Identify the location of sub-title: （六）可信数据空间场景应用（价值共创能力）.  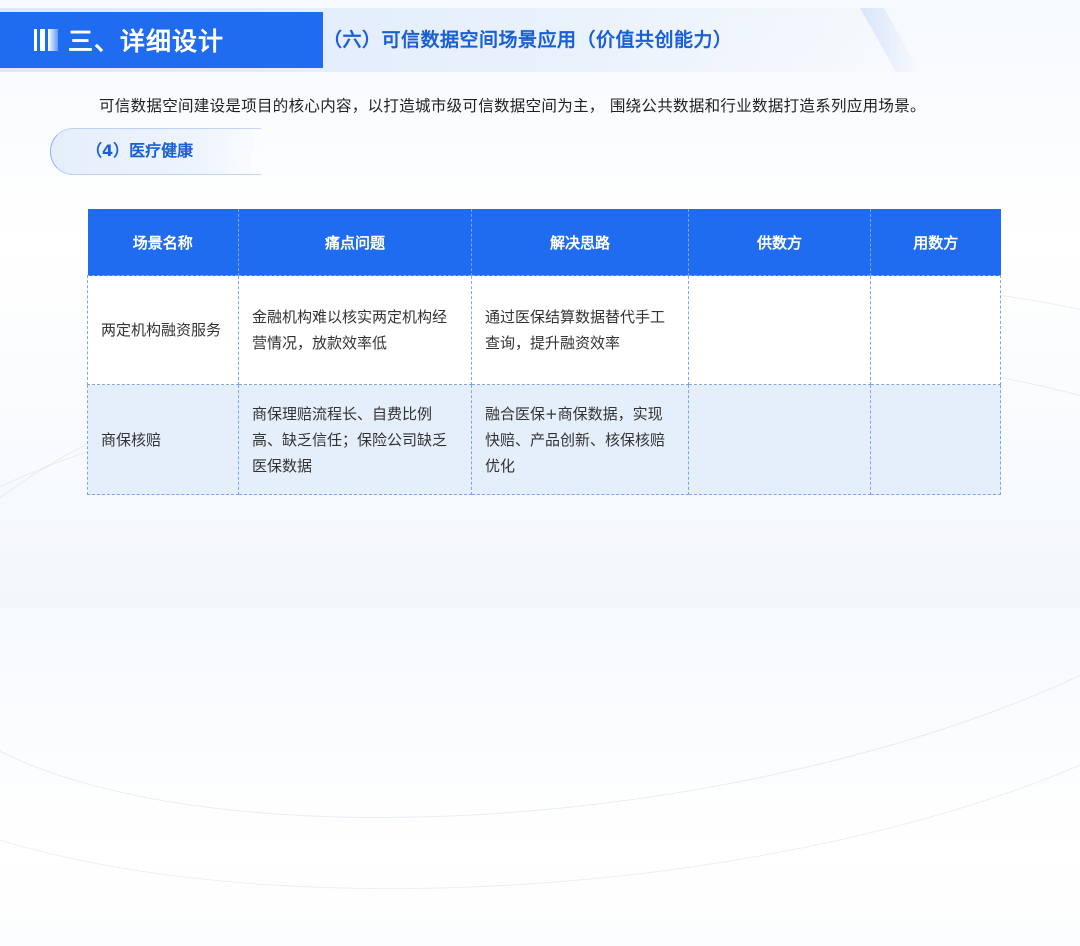
(528, 40).